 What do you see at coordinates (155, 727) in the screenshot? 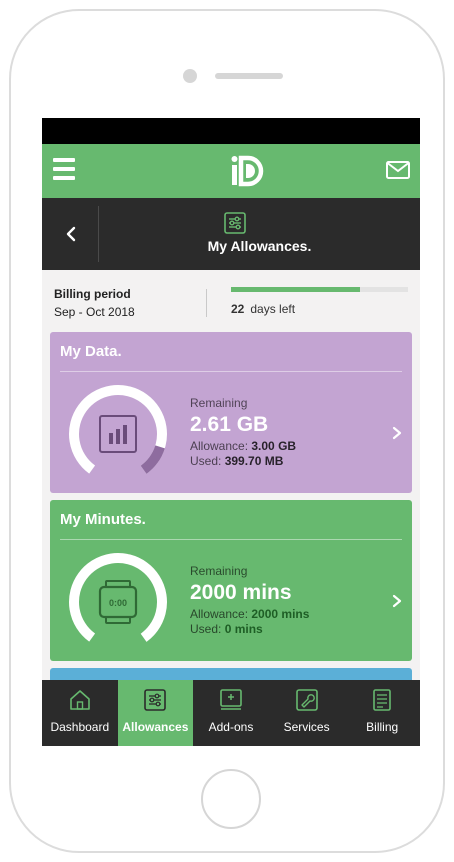
I see `tab-label: Allowances` at bounding box center [155, 727].